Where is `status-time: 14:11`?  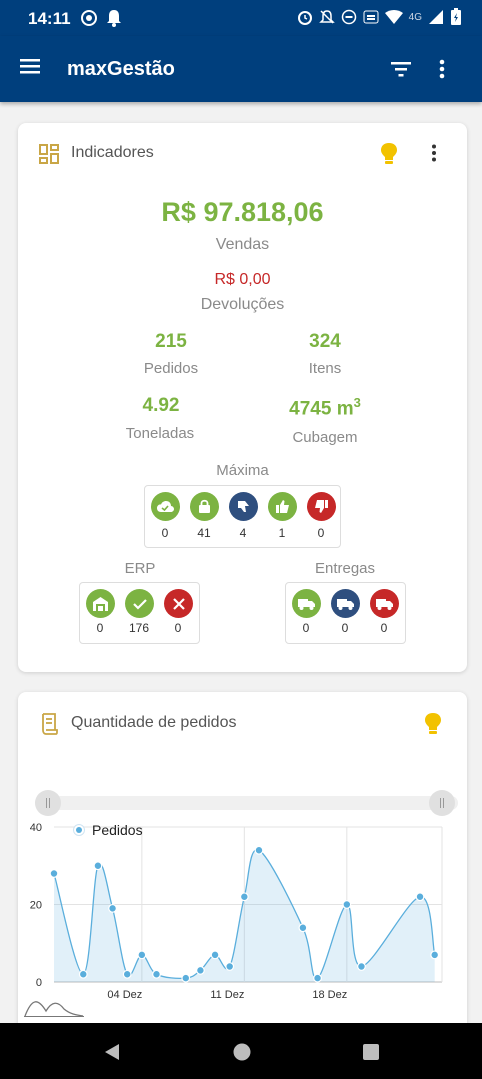
status-time: 14:11 is located at coordinates (49, 18).